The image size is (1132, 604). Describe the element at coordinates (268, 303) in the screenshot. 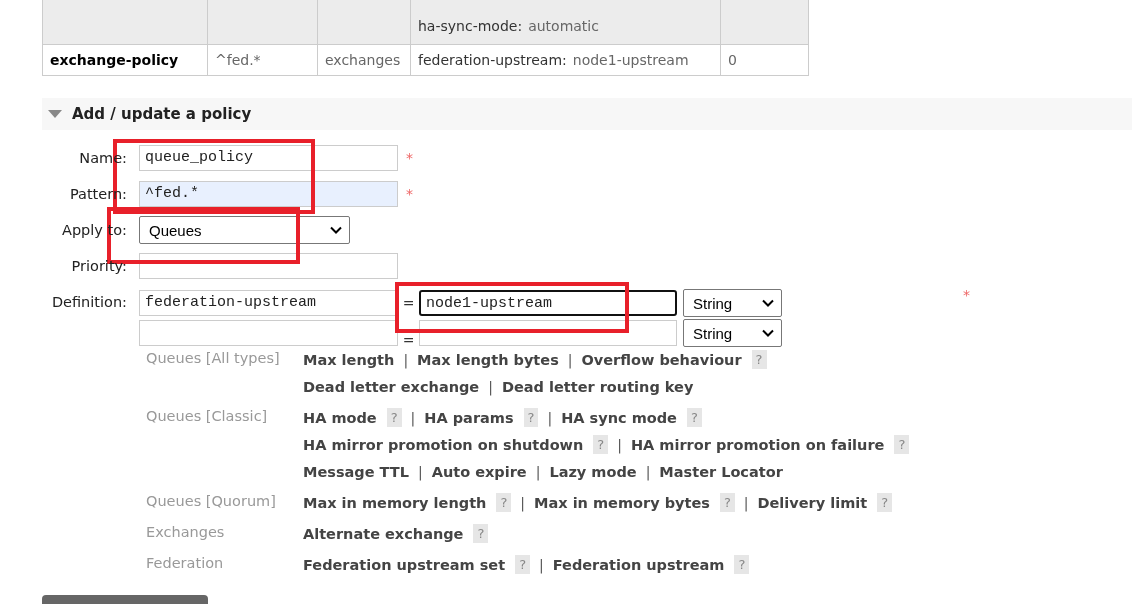

I see `input-field: federation-upstream` at that location.